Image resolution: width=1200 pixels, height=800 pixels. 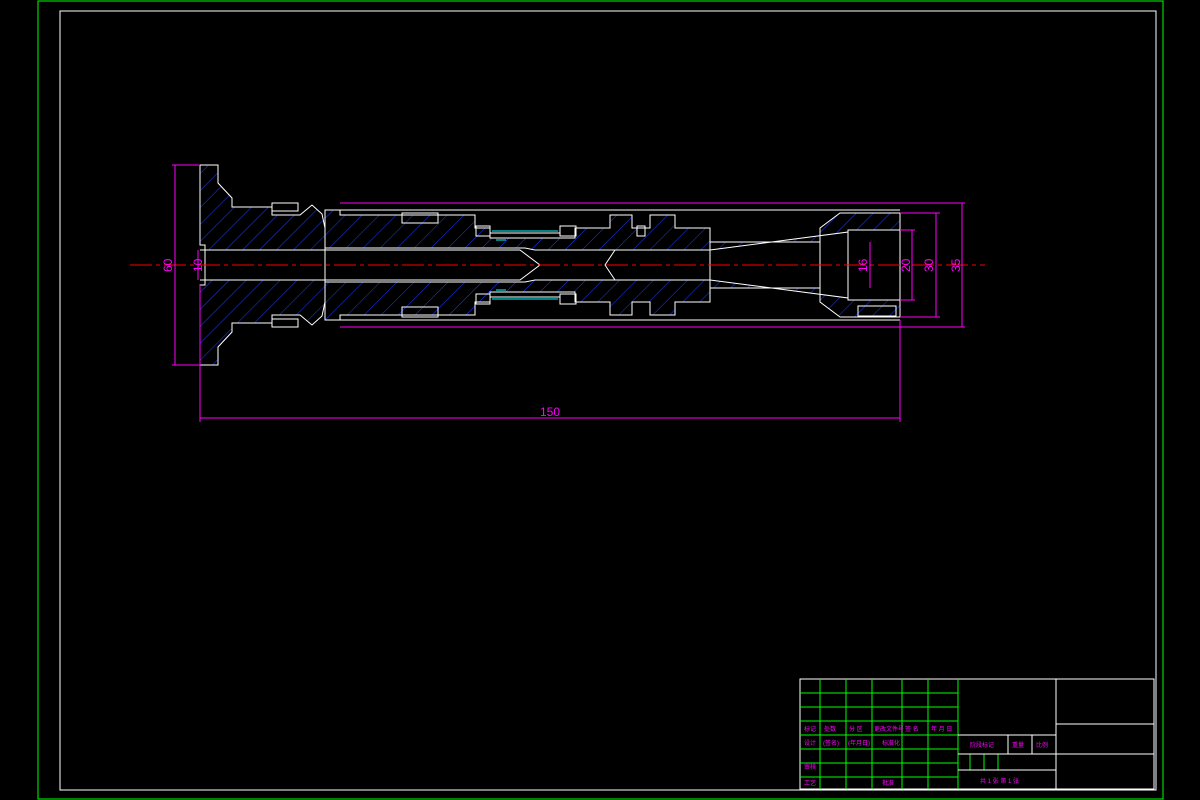 I want to click on tb-approve-label: 批准, so click(x=888, y=783).